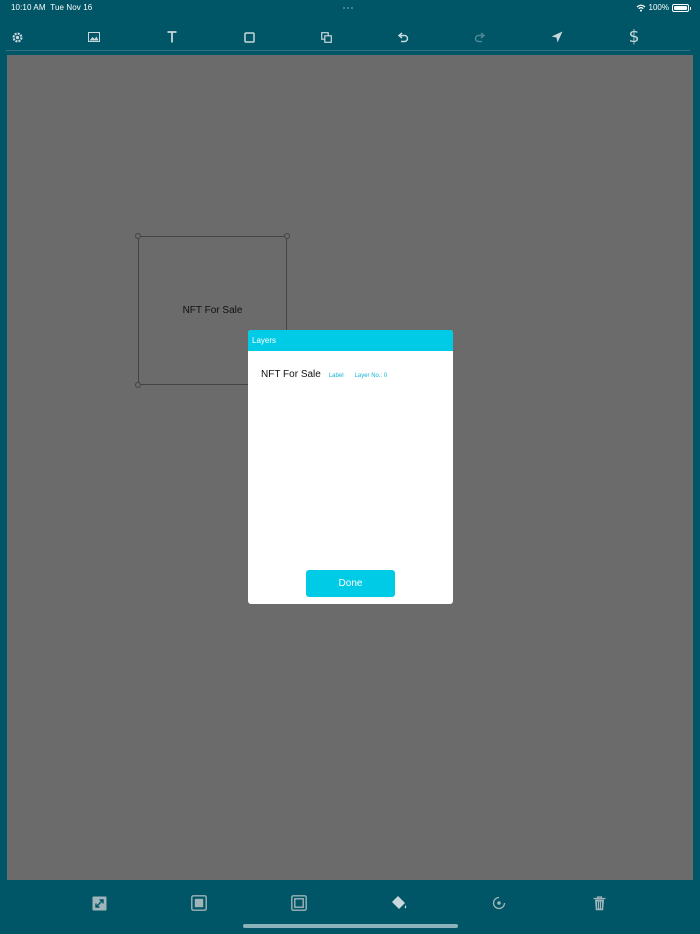 The image size is (700, 934). I want to click on gear-icon, so click(17, 37).